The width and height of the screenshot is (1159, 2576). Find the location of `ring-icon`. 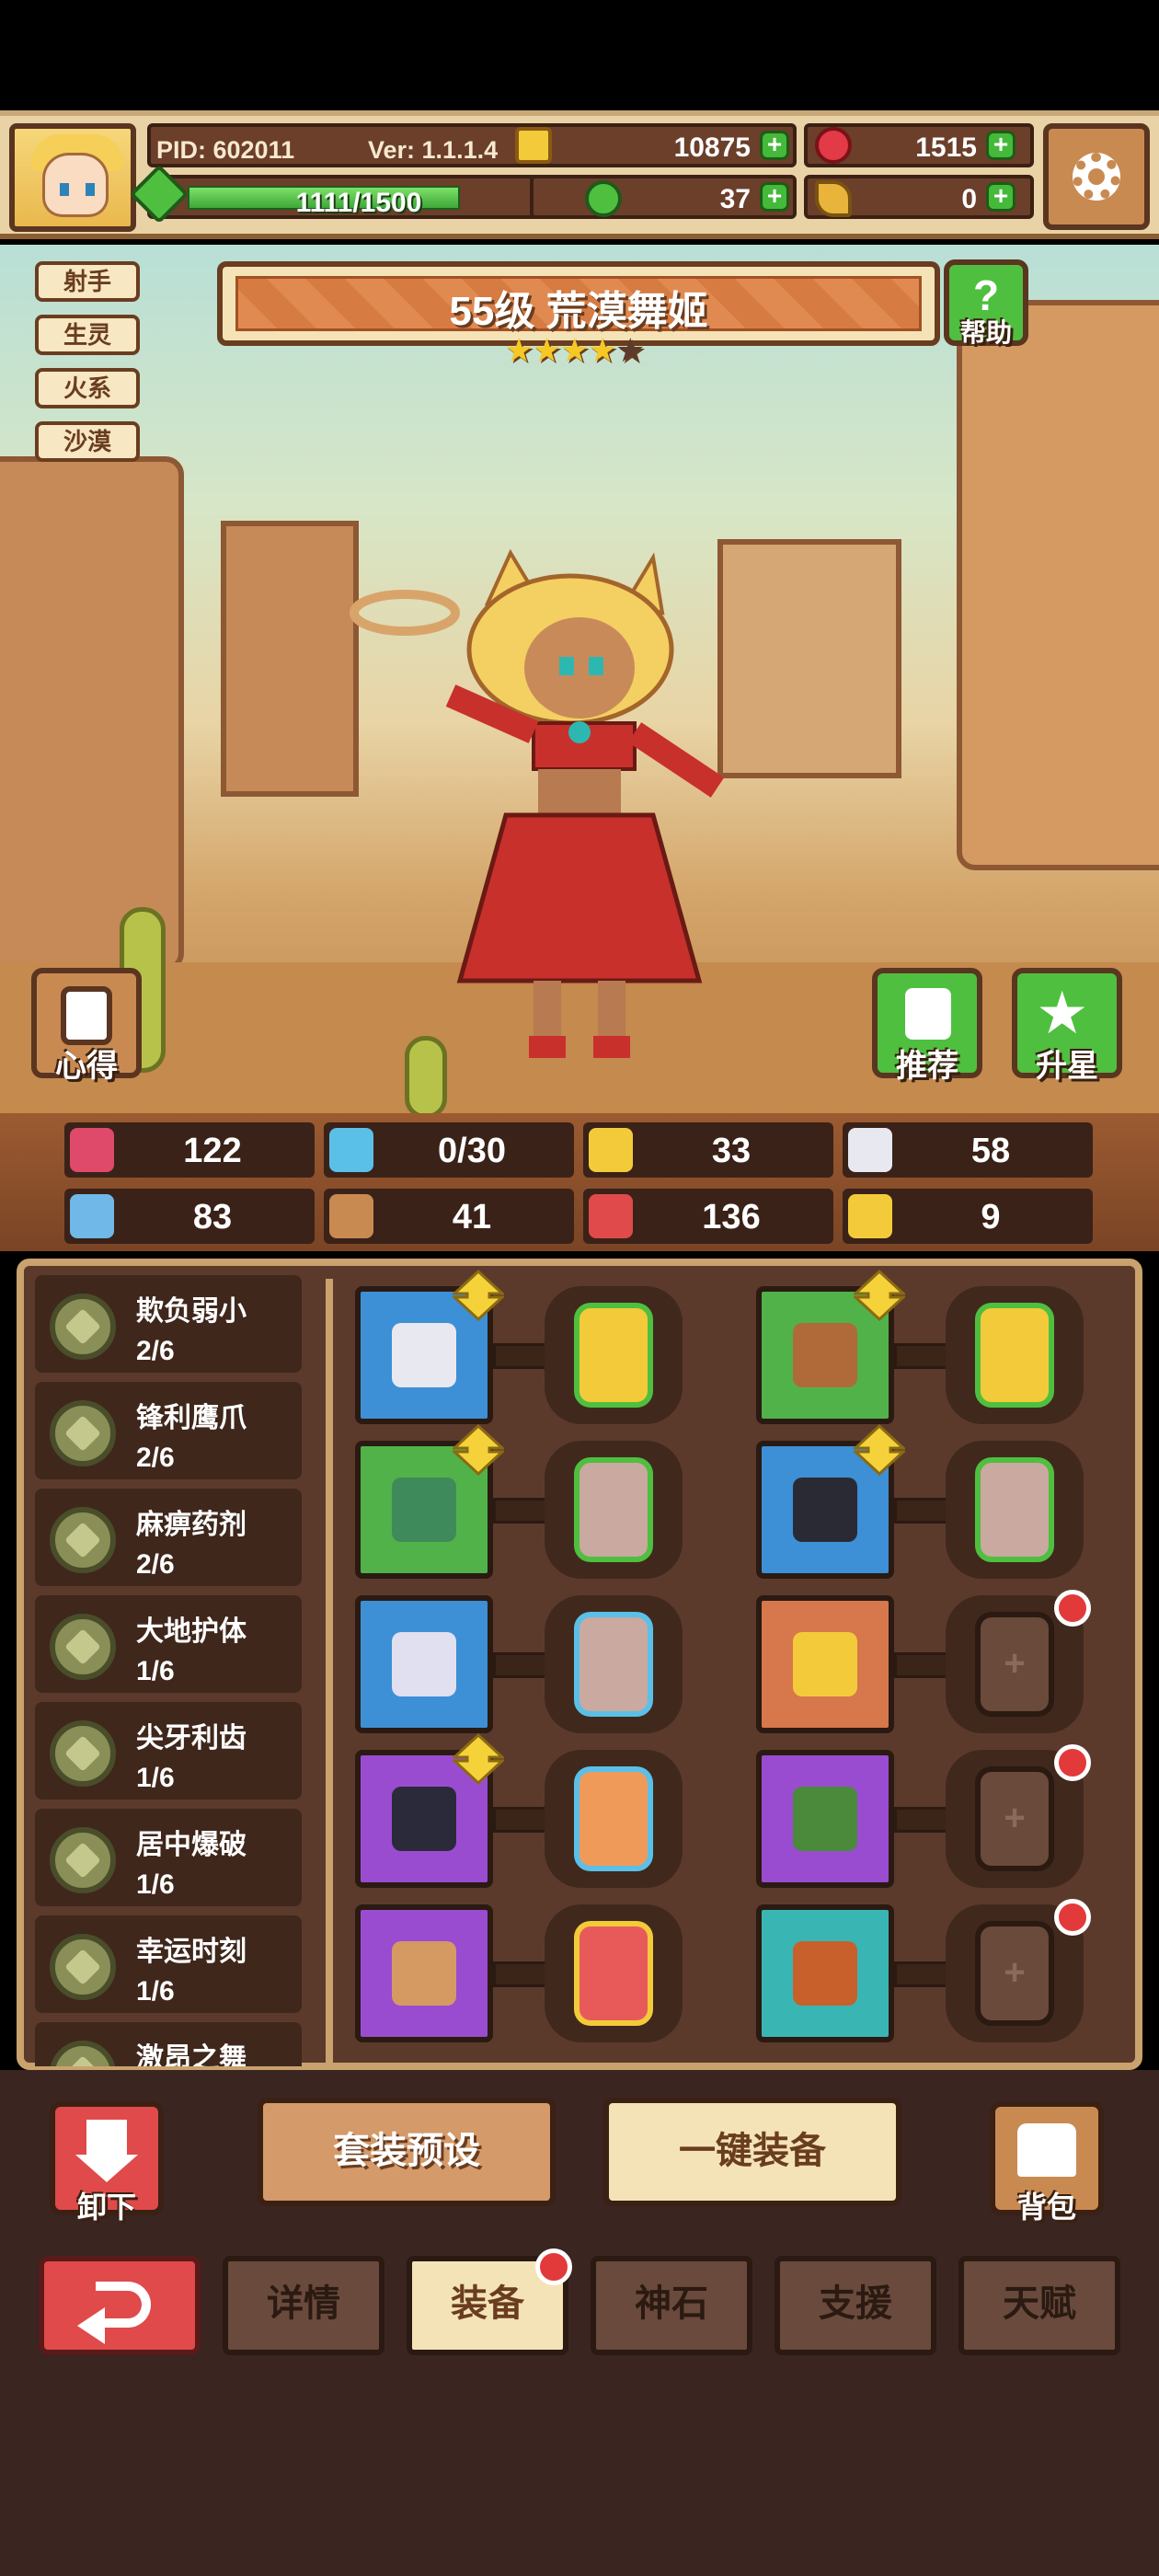

ring-icon is located at coordinates (825, 1664).